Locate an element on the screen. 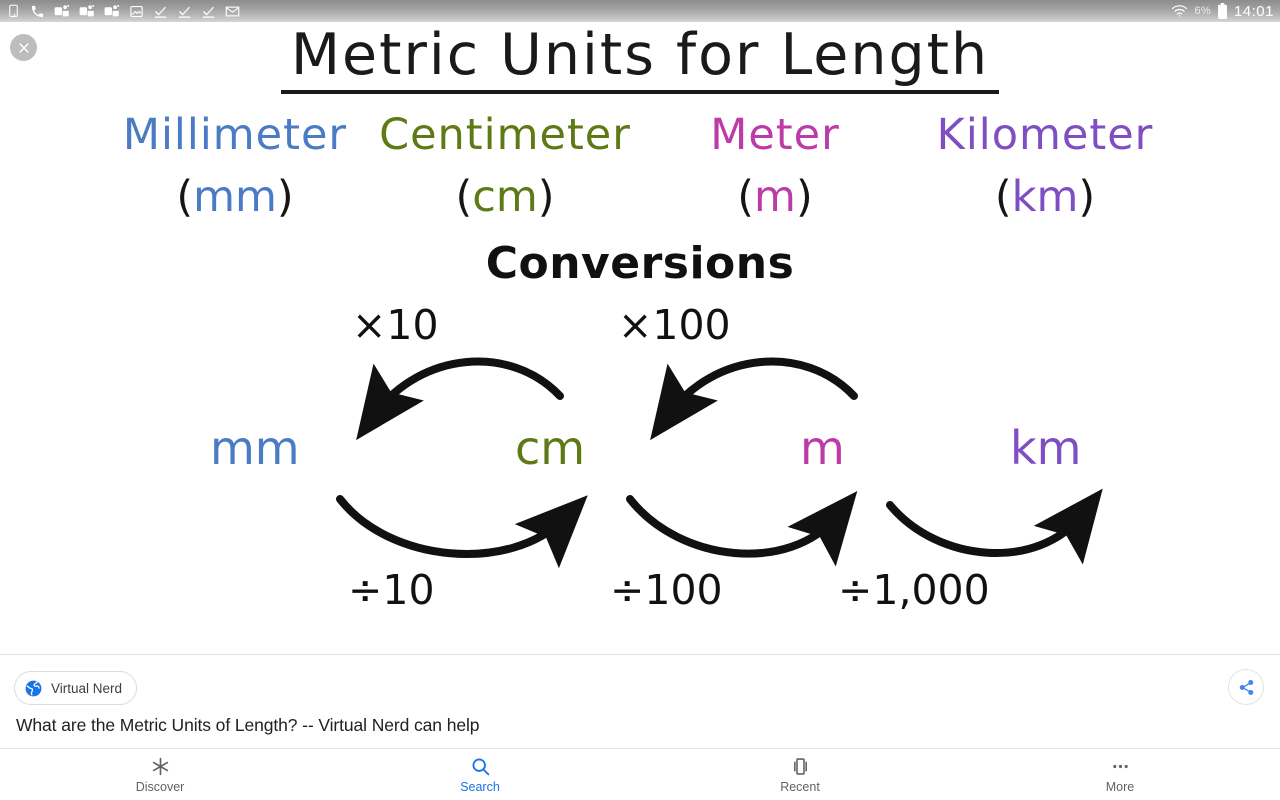  nav-item-search: Search is located at coordinates (480, 774).